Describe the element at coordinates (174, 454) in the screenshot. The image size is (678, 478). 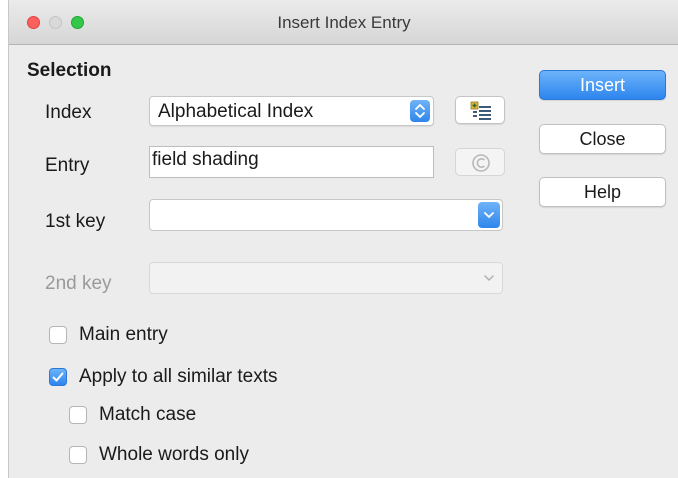
I see `whole-words-label: Whole words only` at that location.